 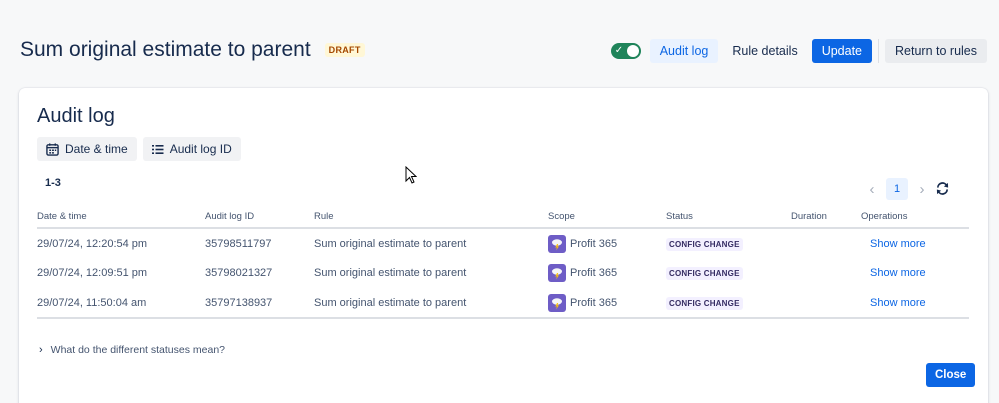 What do you see at coordinates (92, 243) in the screenshot?
I see `datetime-cell: 29/07/24, 12:20:54 pm` at bounding box center [92, 243].